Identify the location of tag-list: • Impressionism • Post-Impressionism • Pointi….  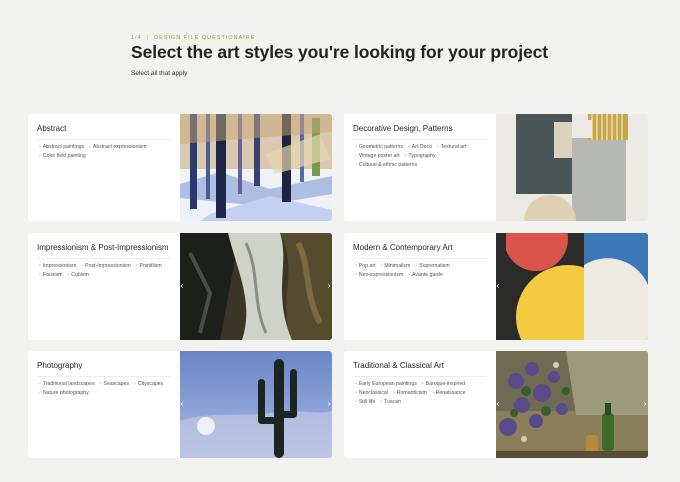
(104, 270).